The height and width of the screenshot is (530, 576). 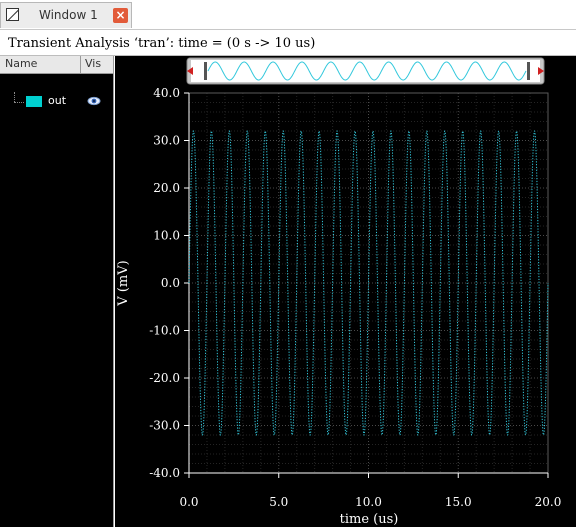 What do you see at coordinates (21, 63) in the screenshot?
I see `column-header-name: Name` at bounding box center [21, 63].